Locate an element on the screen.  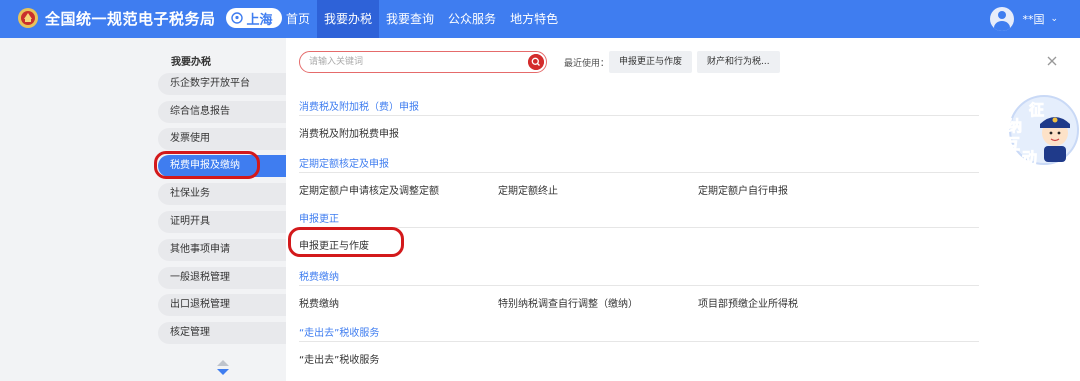
nav-public-service: 公众服务 is located at coordinates (472, 19).